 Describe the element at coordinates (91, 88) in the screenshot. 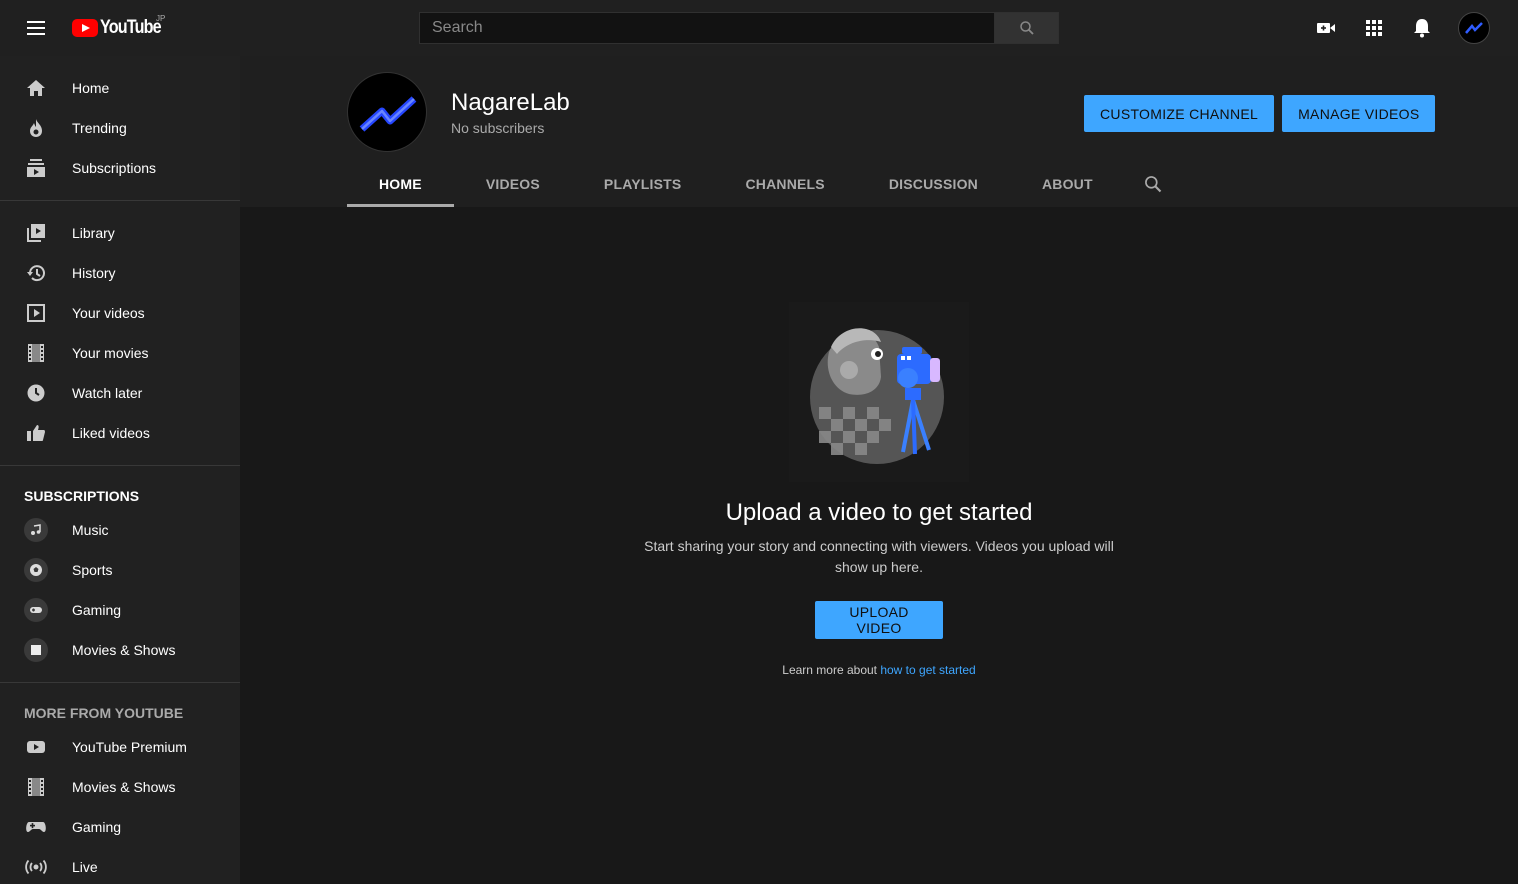

I see `sidebar-item-label: Home` at that location.